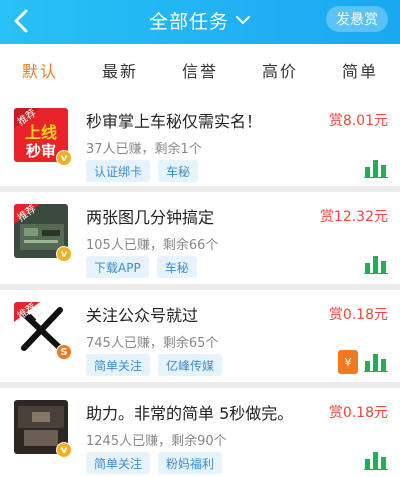  I want to click on task-tags: 简单关注 粉妈福利, so click(158, 463).